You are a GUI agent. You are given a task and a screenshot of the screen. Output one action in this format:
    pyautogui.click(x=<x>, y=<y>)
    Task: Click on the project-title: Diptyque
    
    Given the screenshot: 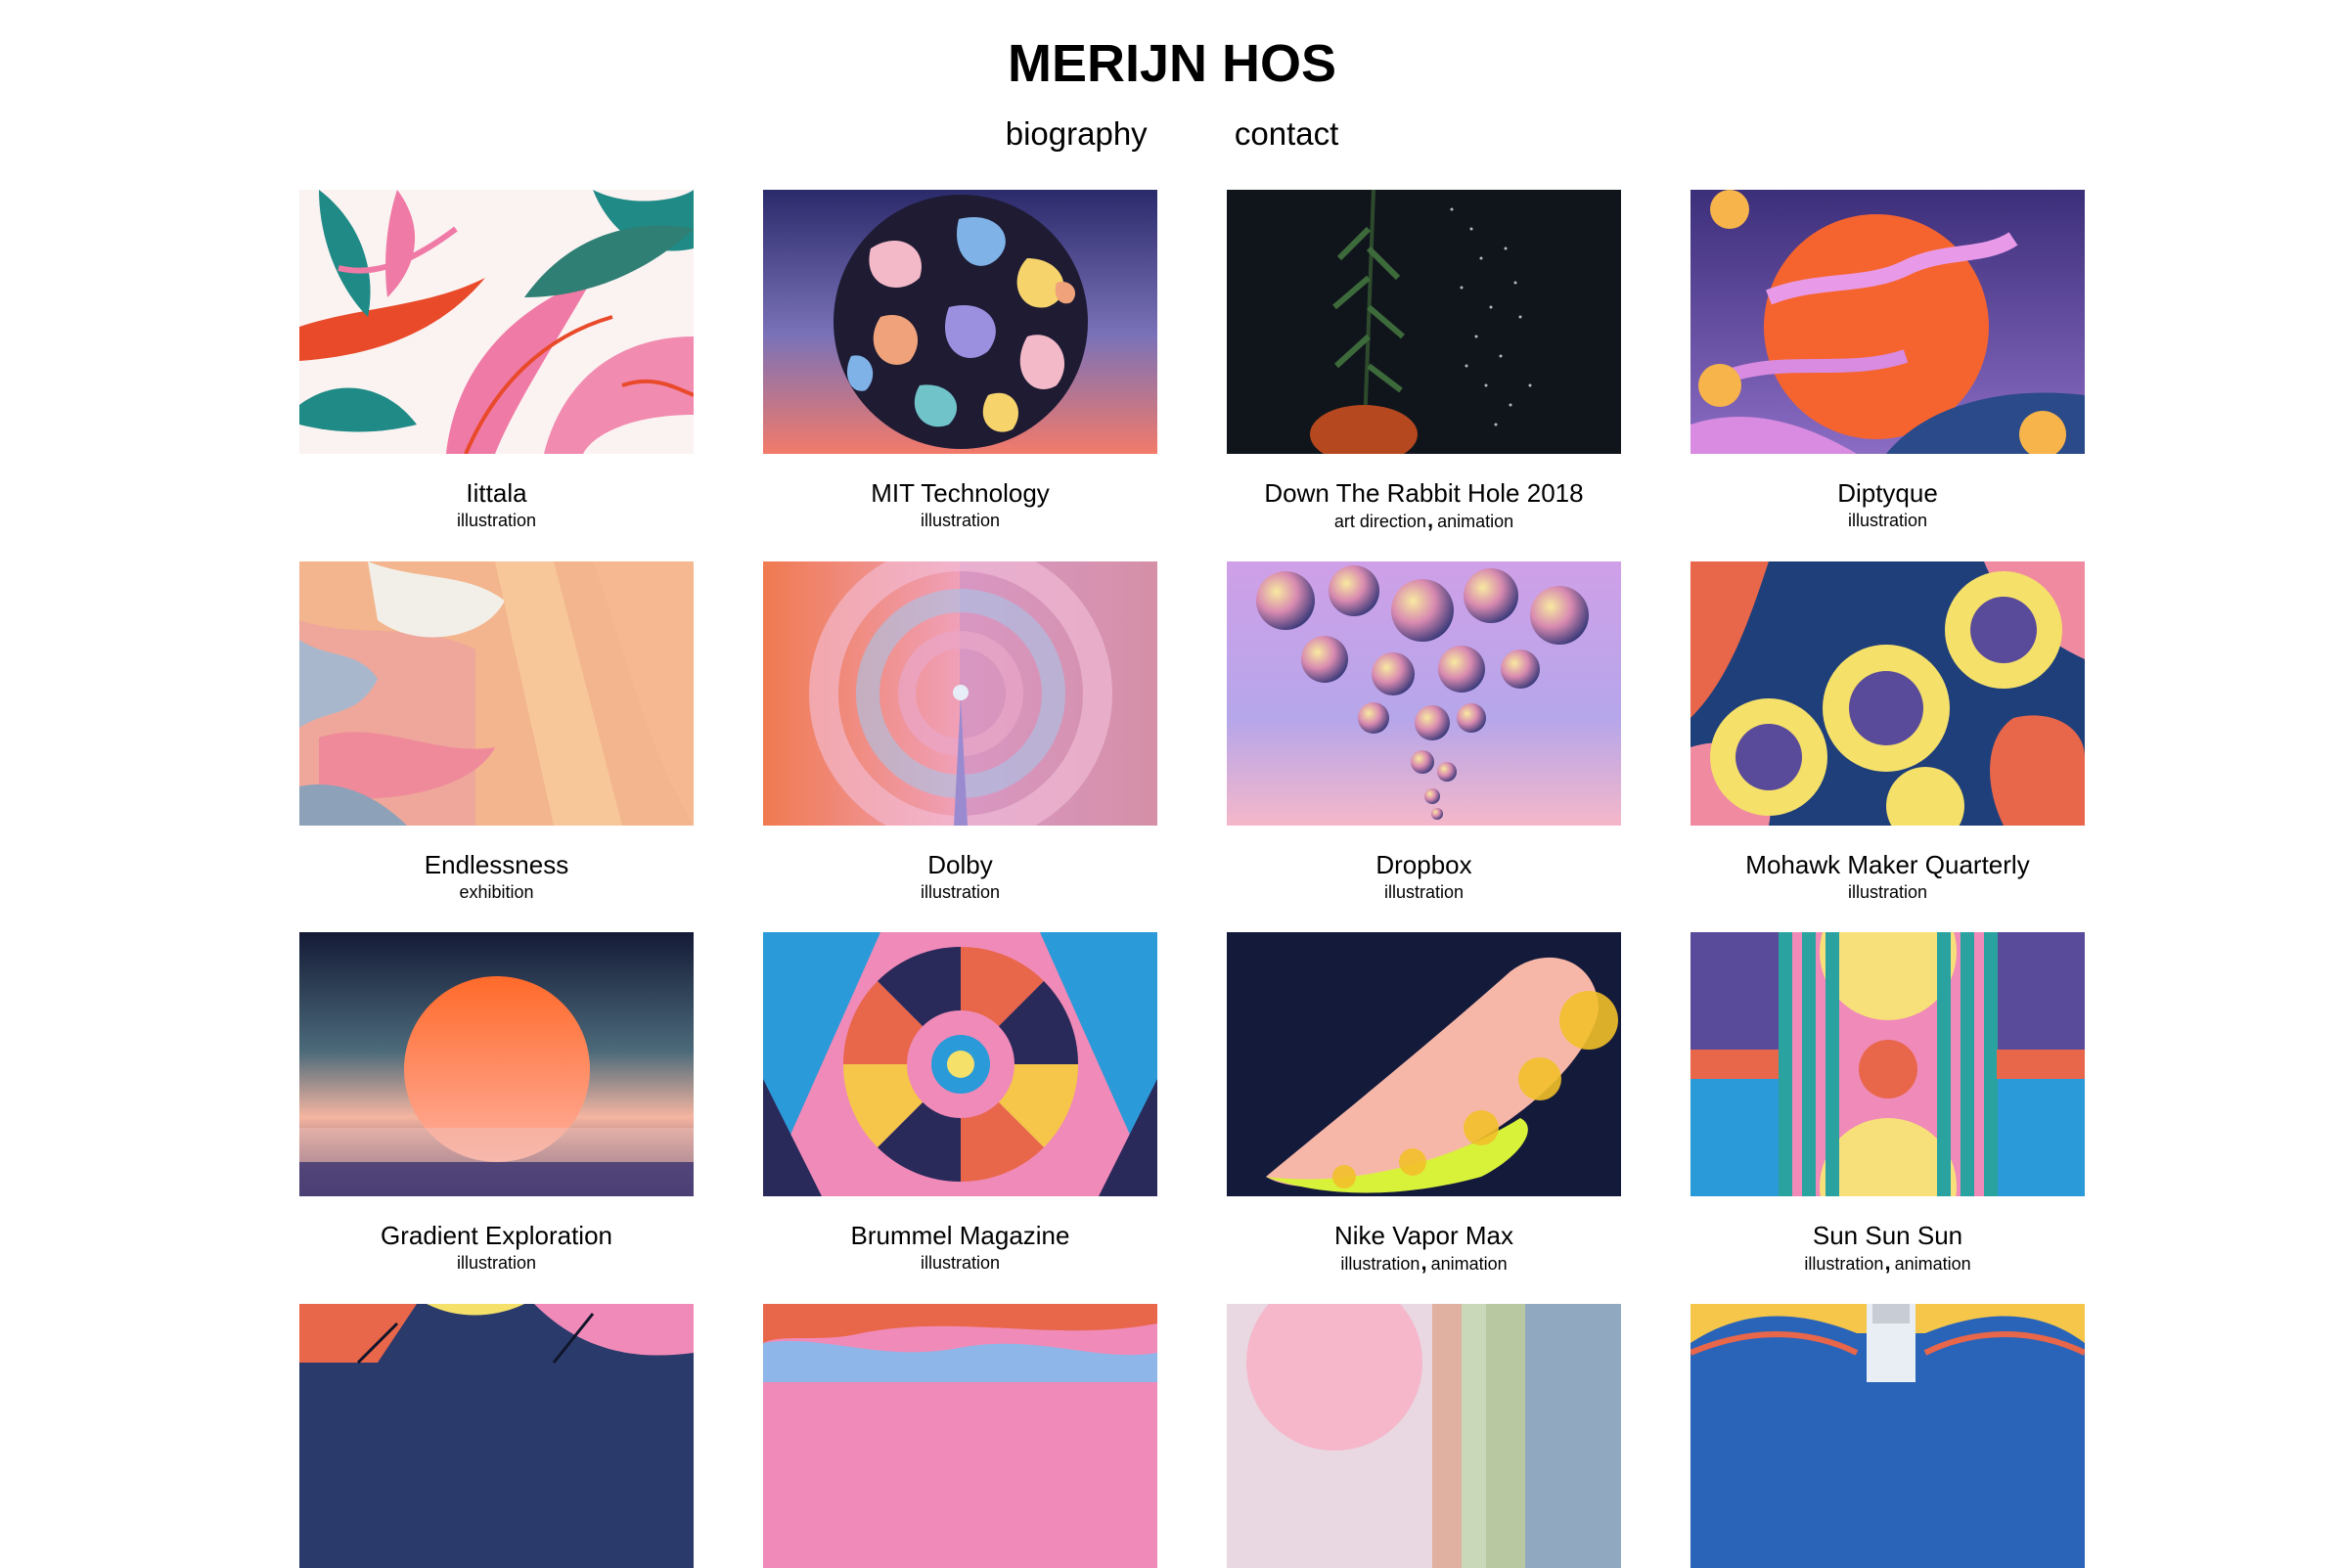 What is the action you would take?
    pyautogui.click(x=1887, y=493)
    